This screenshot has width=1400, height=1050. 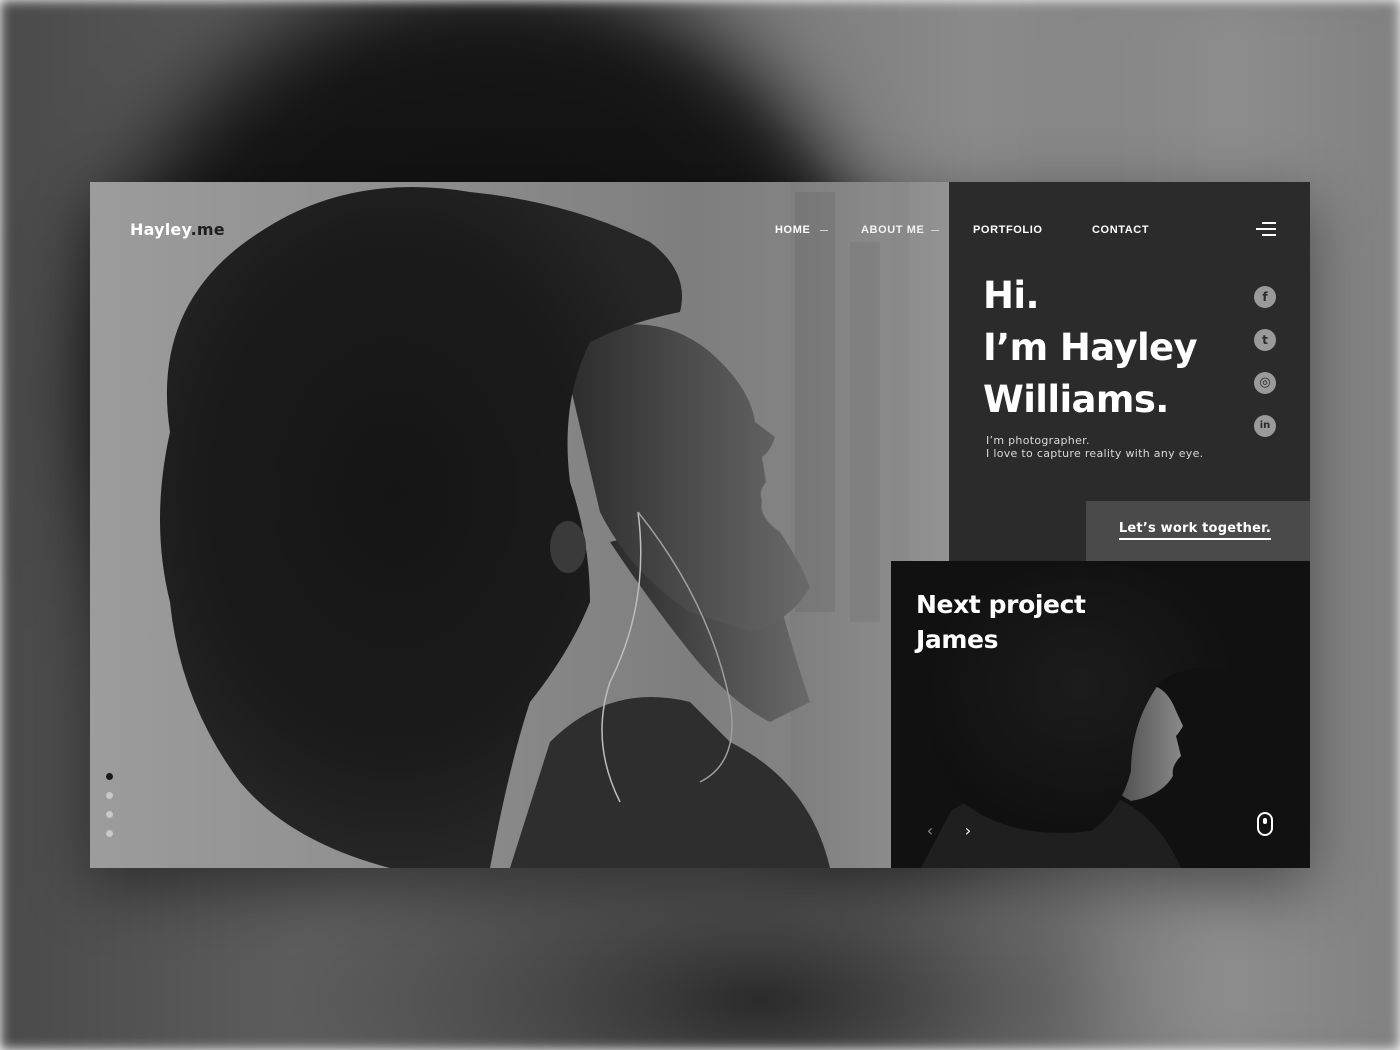 What do you see at coordinates (1011, 295) in the screenshot?
I see `intro-line-1: Hi.` at bounding box center [1011, 295].